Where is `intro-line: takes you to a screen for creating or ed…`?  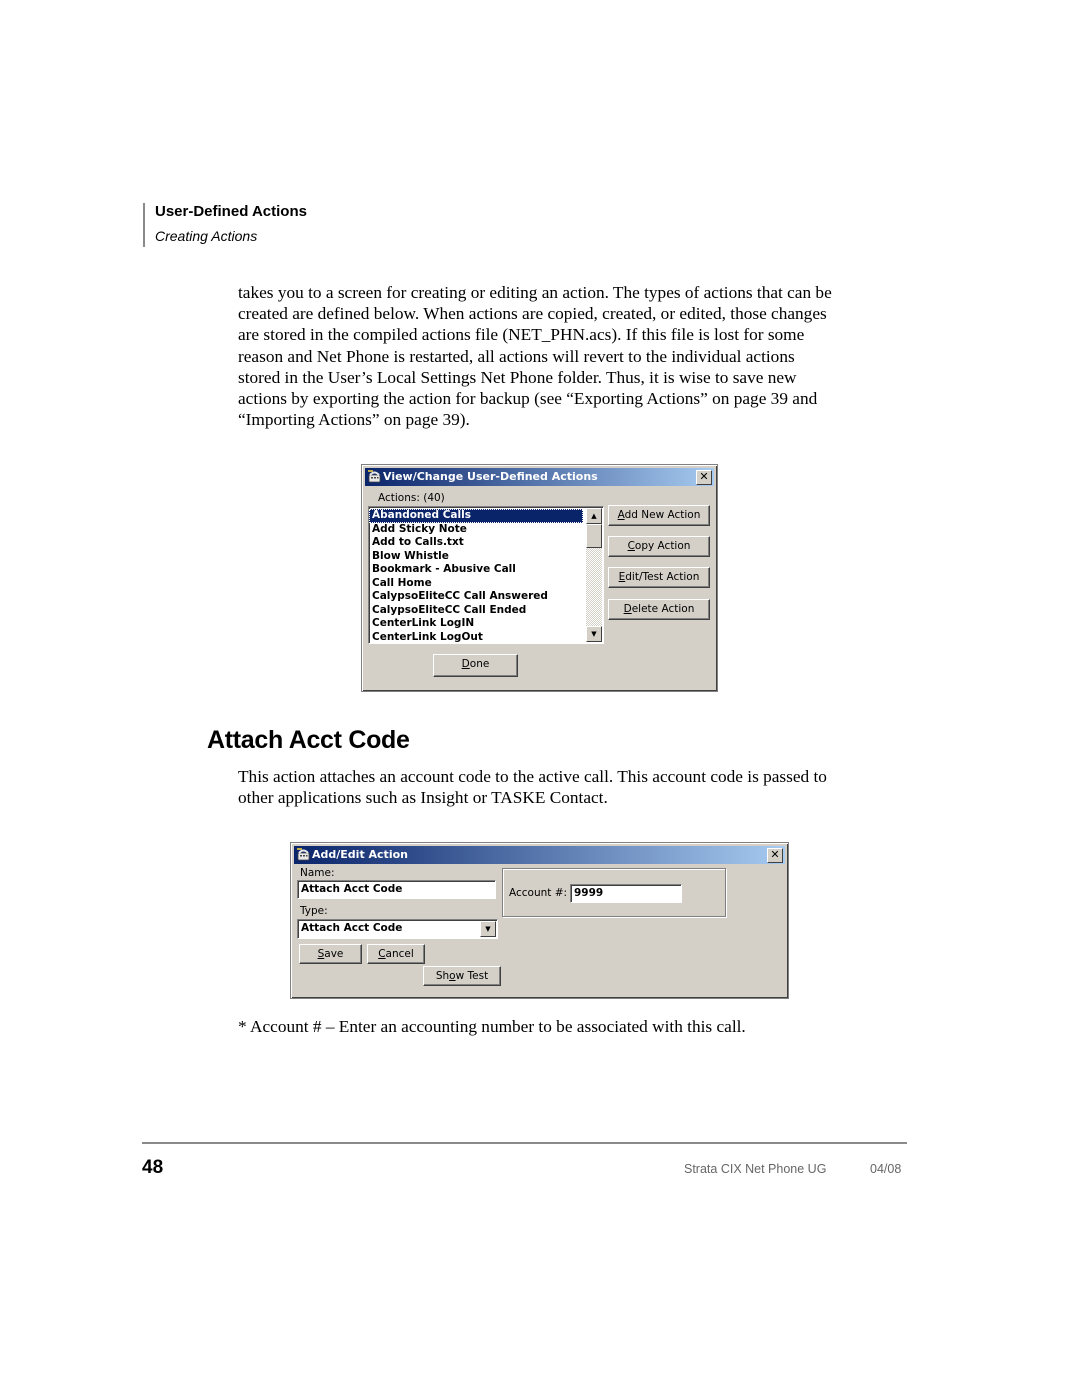 intro-line: takes you to a screen for creating or ed… is located at coordinates (535, 292).